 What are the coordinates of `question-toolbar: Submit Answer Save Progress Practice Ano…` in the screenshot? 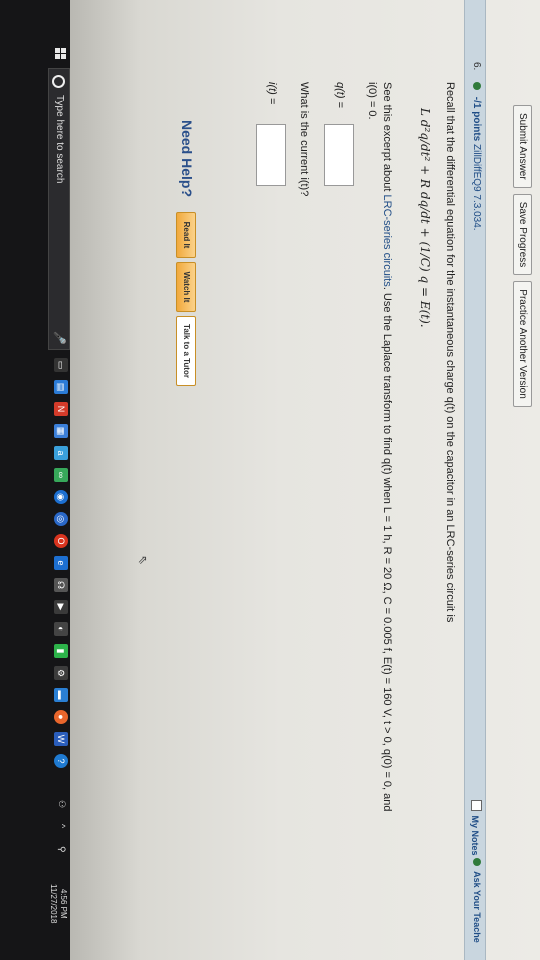 It's located at (522, 256).